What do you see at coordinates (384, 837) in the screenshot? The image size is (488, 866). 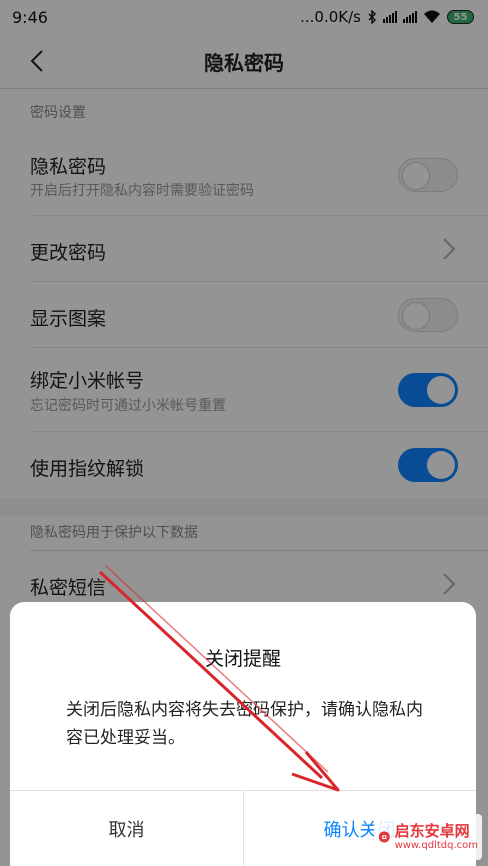 I see `watermark-logo-icon` at bounding box center [384, 837].